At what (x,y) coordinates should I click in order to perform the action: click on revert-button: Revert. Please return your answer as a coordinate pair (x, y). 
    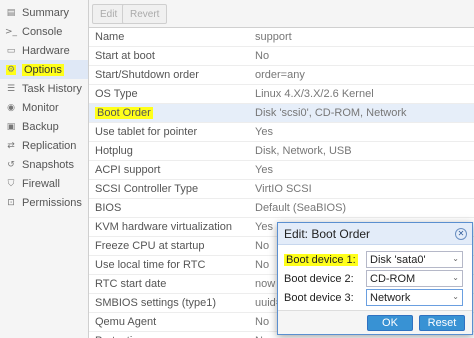
    Looking at the image, I should click on (145, 14).